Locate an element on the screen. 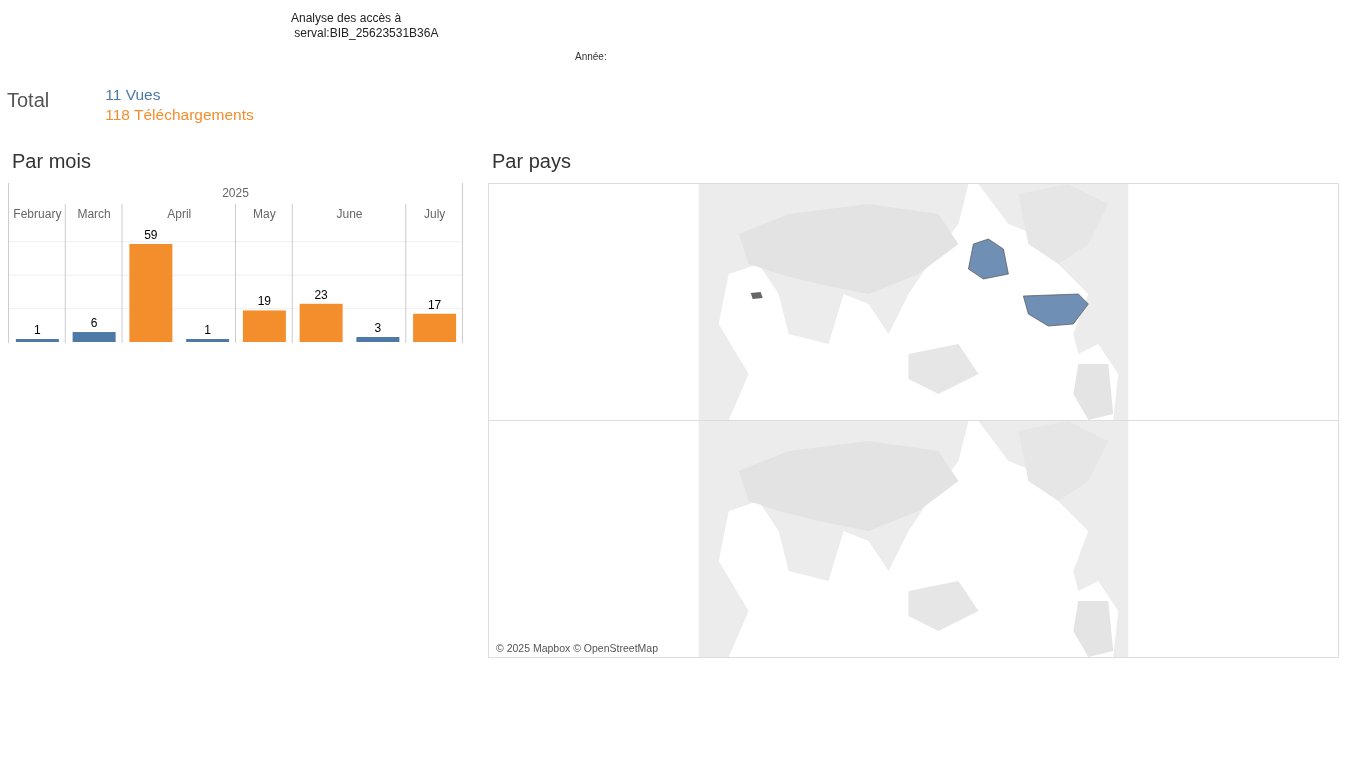 This screenshot has width=1366, height=768. bar-value-label: 17 is located at coordinates (434, 304).